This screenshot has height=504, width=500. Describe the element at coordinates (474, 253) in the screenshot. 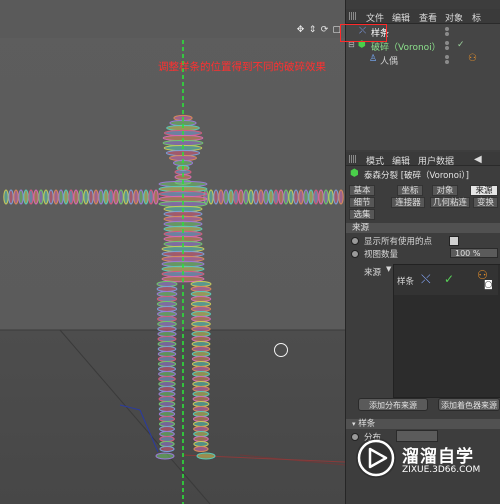

I see `viewport-amount-field: 100 %` at that location.